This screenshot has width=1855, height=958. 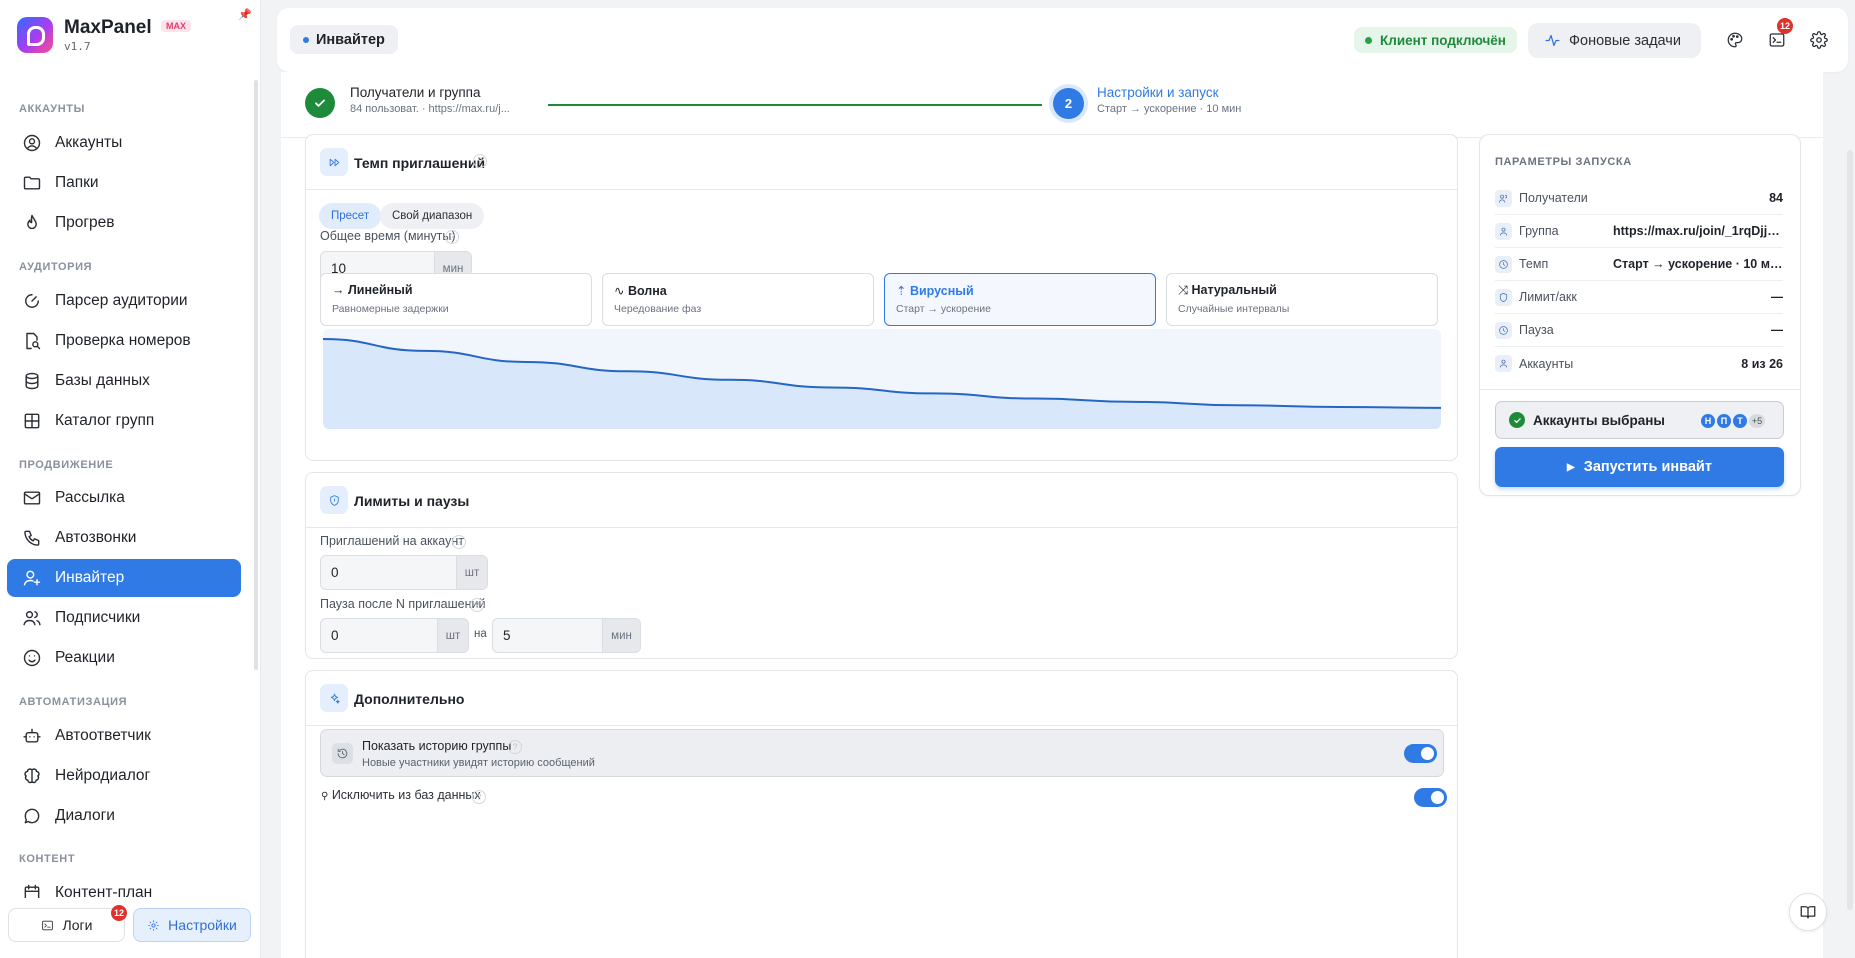 I want to click on smile-icon, so click(x=32, y=658).